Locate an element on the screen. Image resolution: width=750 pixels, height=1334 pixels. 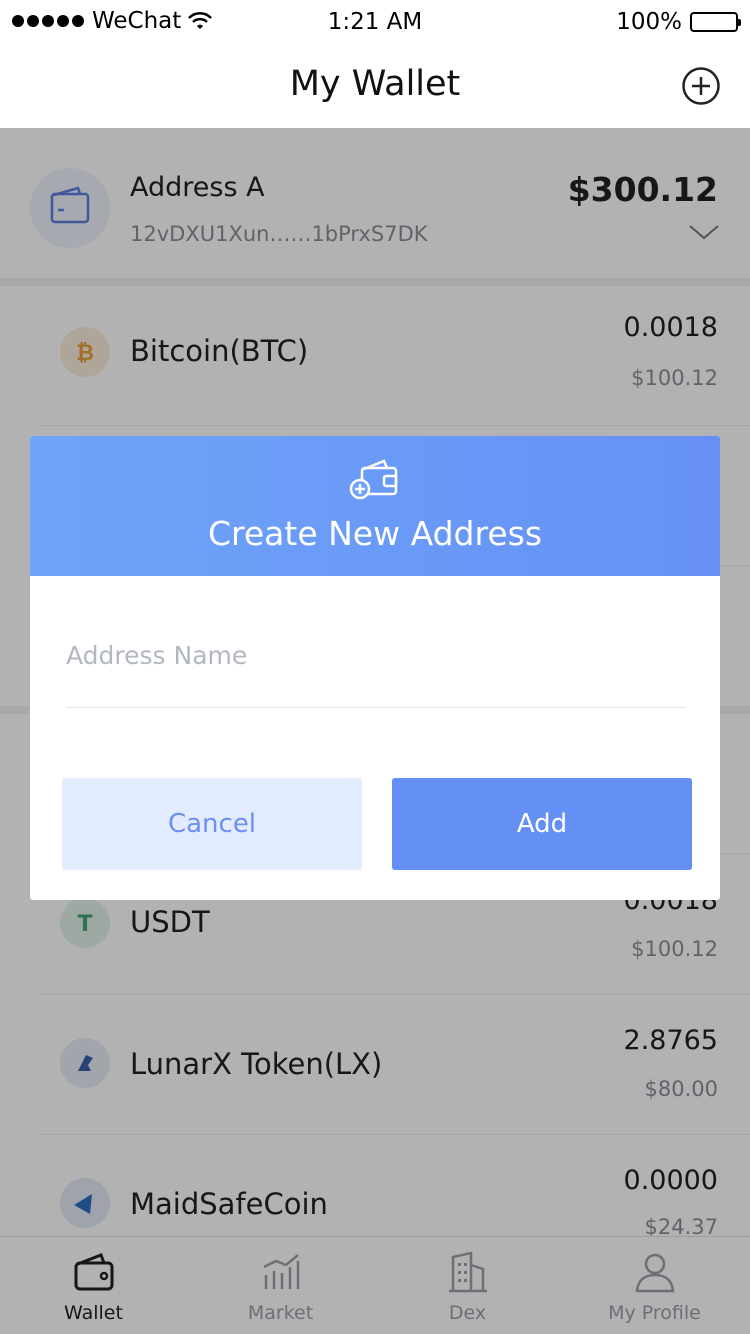
battery-icon is located at coordinates (715, 22).